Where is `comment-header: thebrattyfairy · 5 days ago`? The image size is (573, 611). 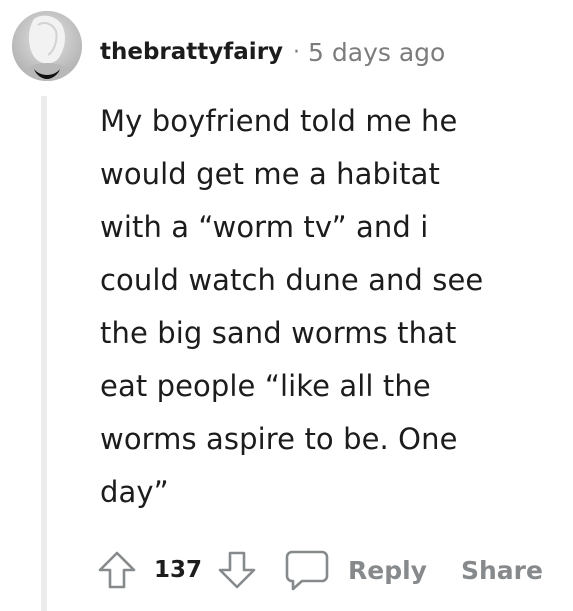
comment-header: thebrattyfairy · 5 days ago is located at coordinates (272, 52).